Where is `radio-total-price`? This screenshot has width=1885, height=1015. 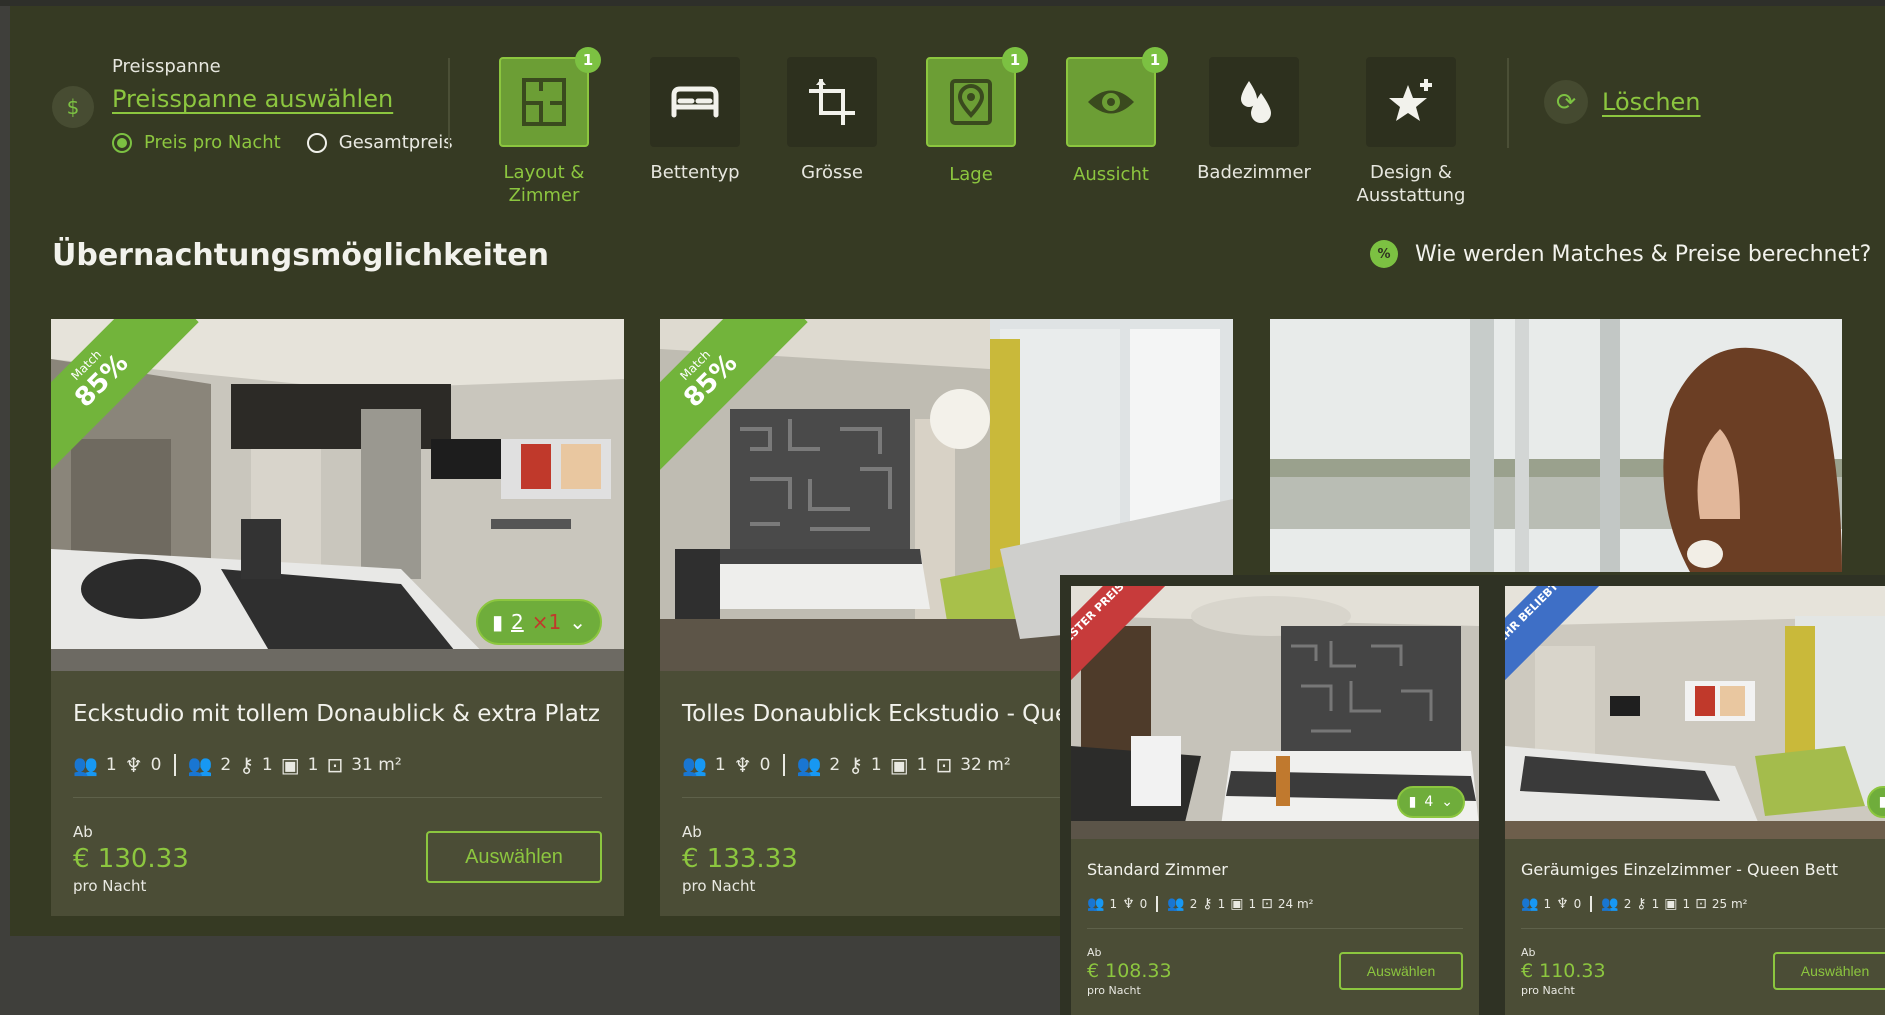
radio-total-price is located at coordinates (316, 142).